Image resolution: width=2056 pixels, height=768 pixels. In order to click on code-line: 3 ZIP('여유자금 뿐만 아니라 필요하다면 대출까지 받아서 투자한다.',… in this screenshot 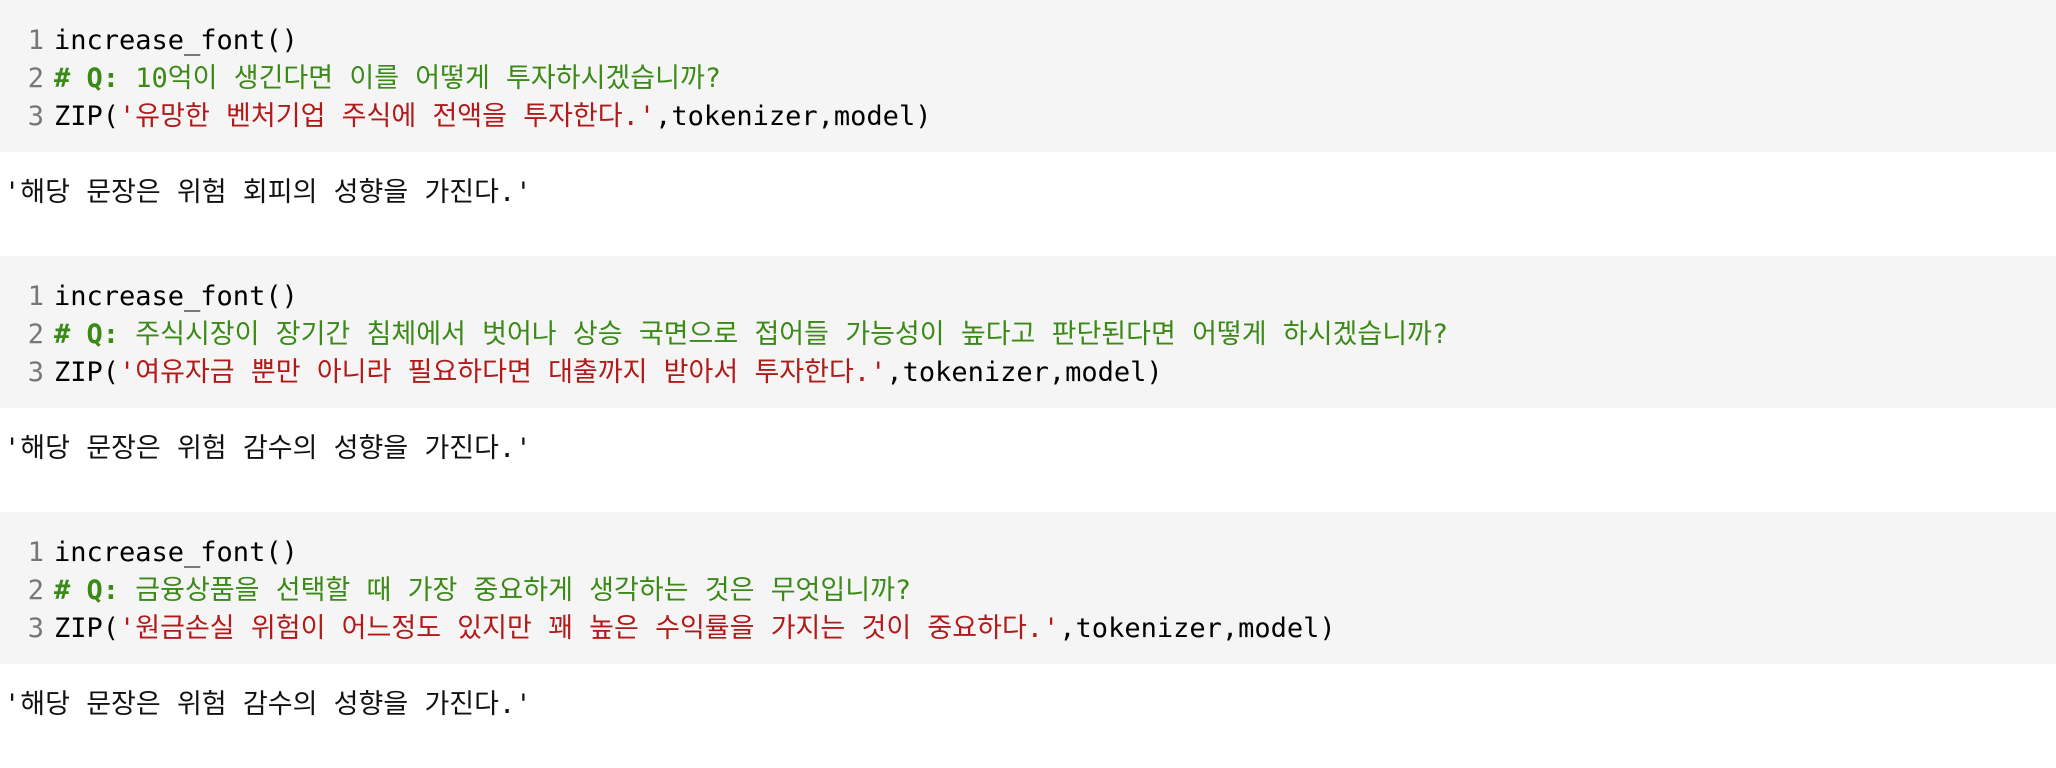, I will do `click(1028, 373)`.